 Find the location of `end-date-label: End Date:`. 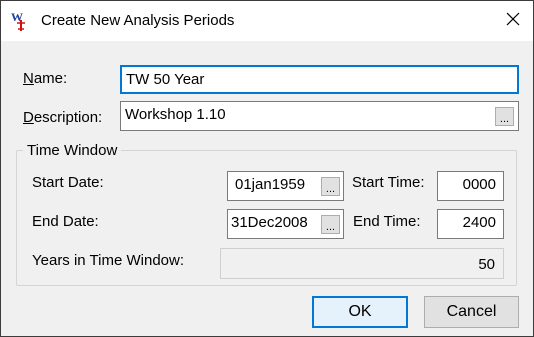

end-date-label: End Date: is located at coordinates (65, 221).